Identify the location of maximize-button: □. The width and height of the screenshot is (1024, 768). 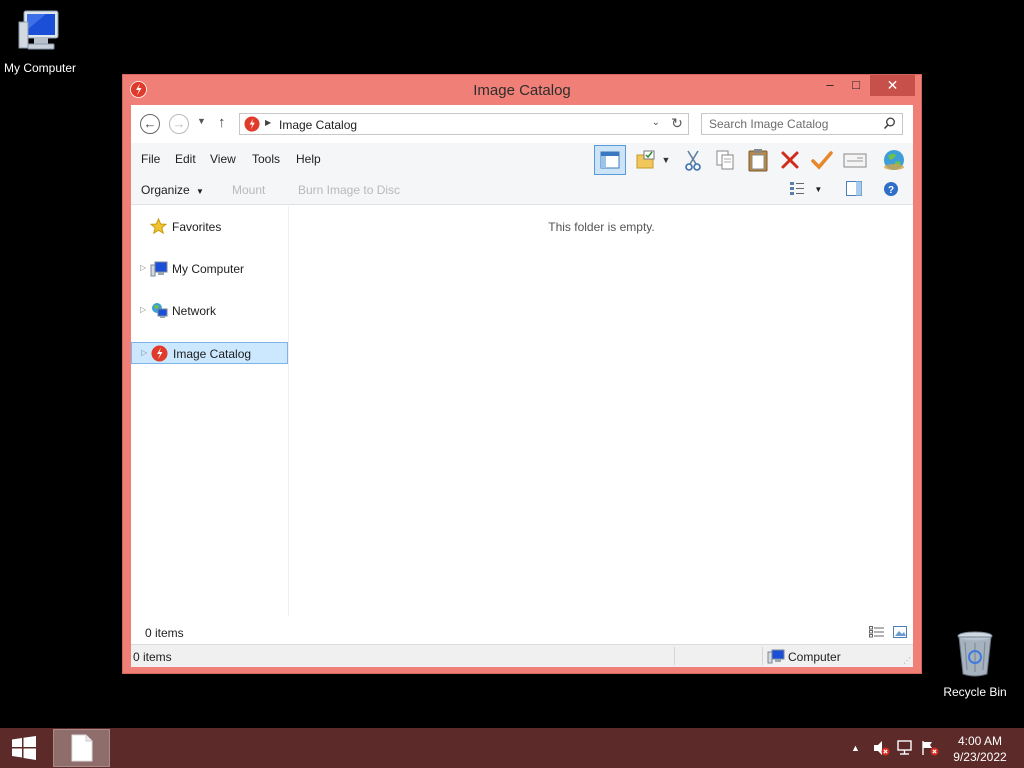
(856, 85).